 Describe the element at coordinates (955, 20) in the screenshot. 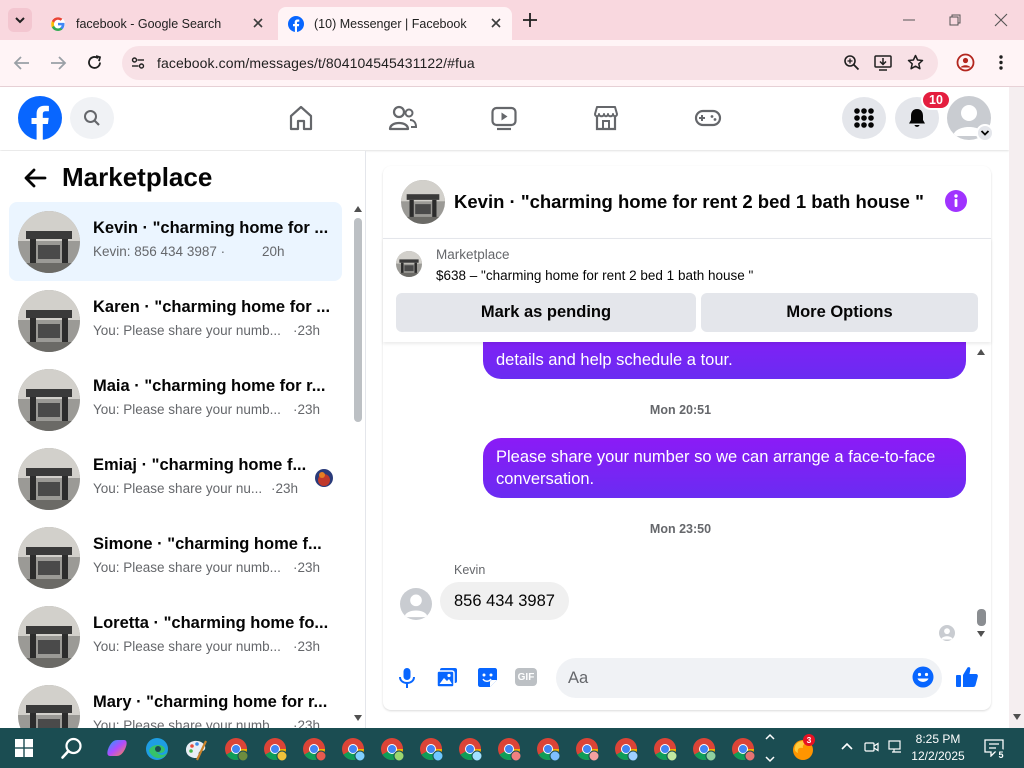

I see `restore-icon` at that location.